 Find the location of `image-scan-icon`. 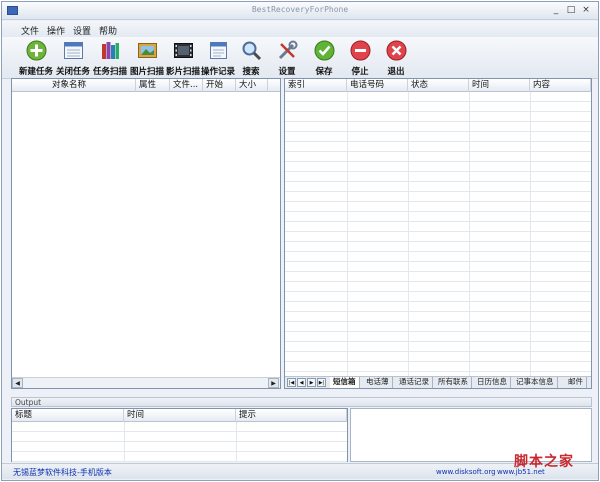

image-scan-icon is located at coordinates (147, 50).